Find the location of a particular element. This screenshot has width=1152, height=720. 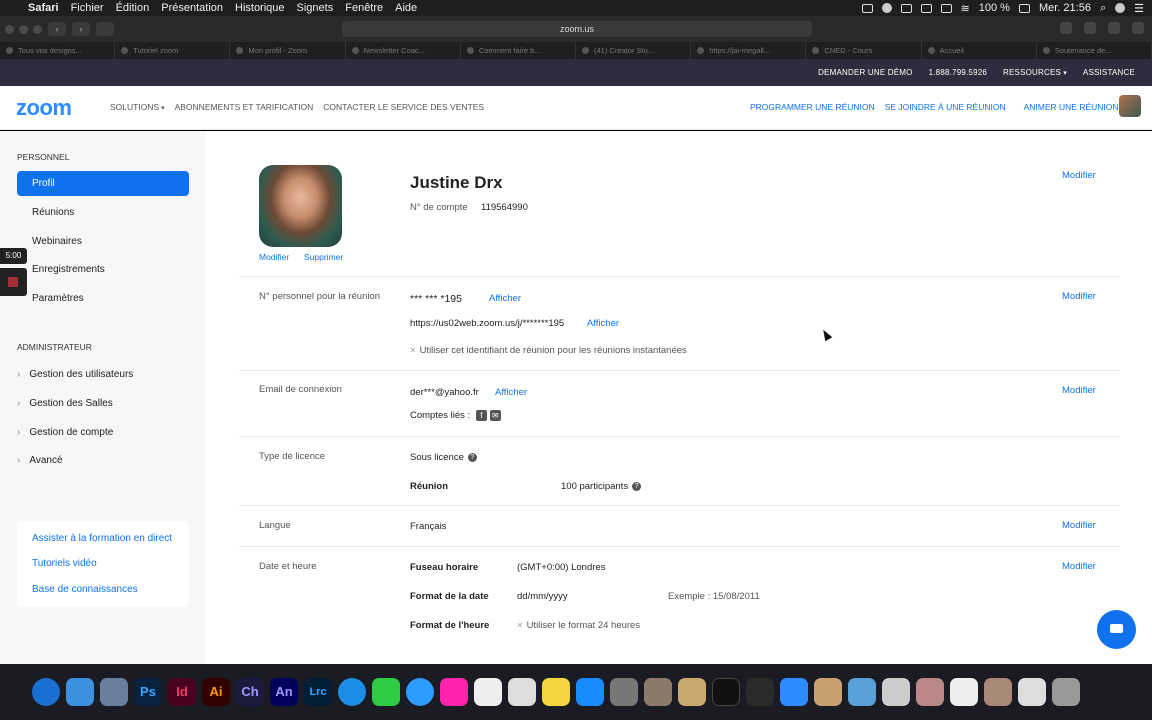

stop-recording-button is located at coordinates (13, 282).